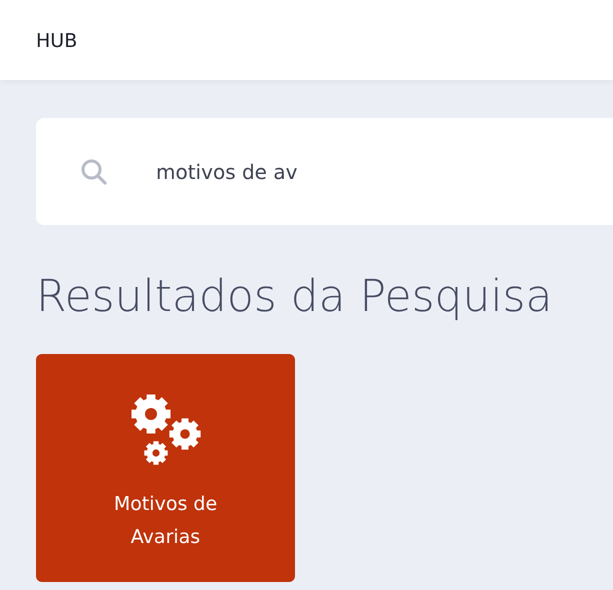 The width and height of the screenshot is (613, 590). Describe the element at coordinates (295, 297) in the screenshot. I see `results-heading: Resultados da Pesquisa` at that location.